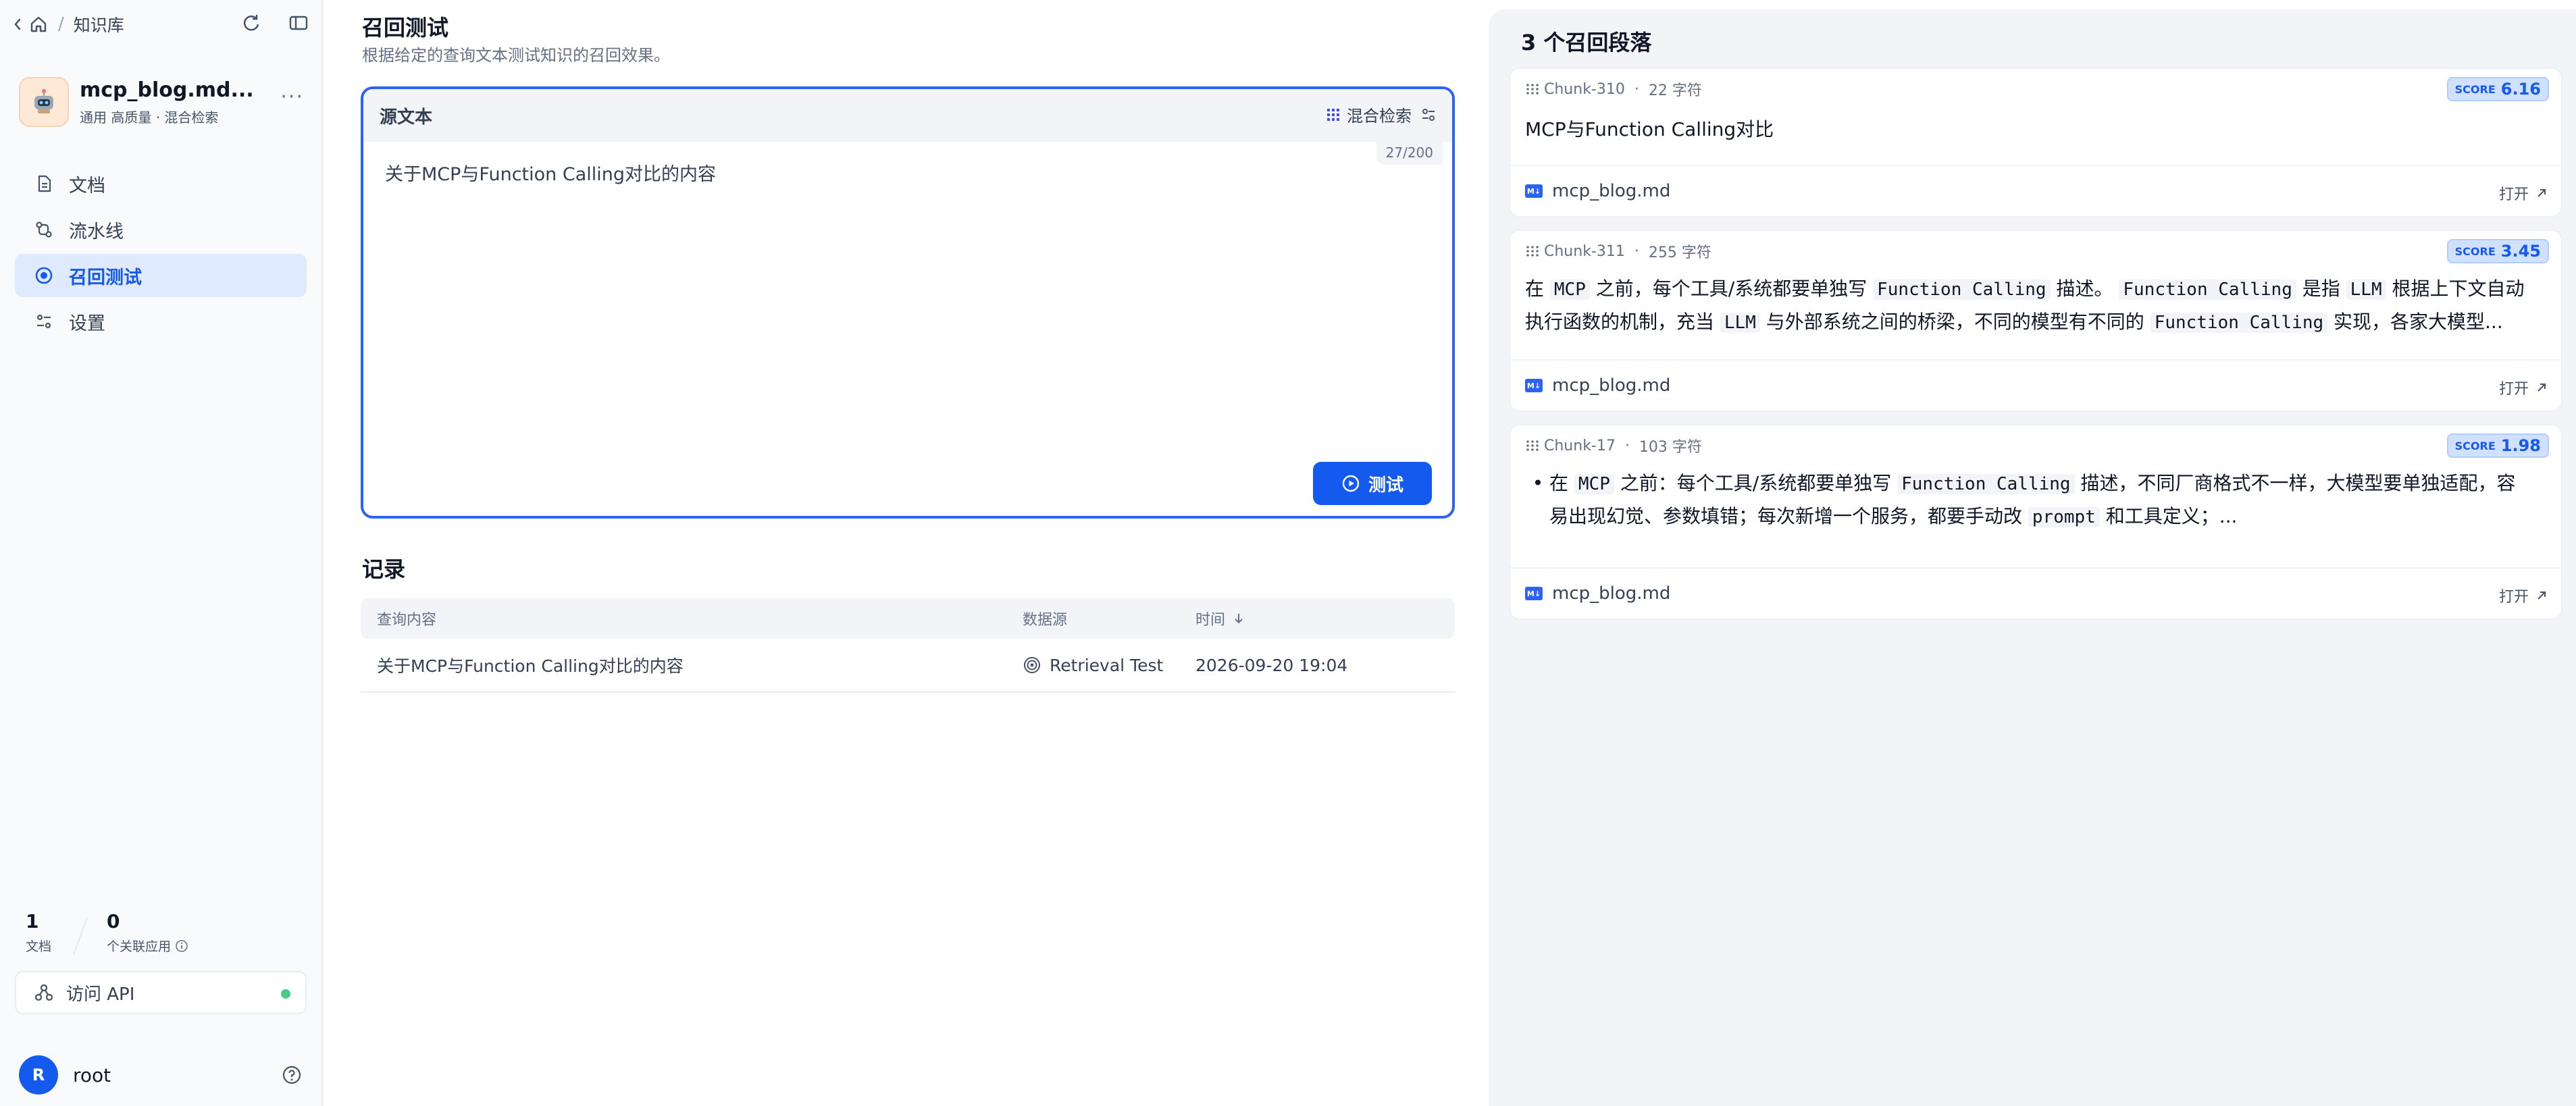 Image resolution: width=2576 pixels, height=1106 pixels. I want to click on stat-documents: 1 文档, so click(38, 932).